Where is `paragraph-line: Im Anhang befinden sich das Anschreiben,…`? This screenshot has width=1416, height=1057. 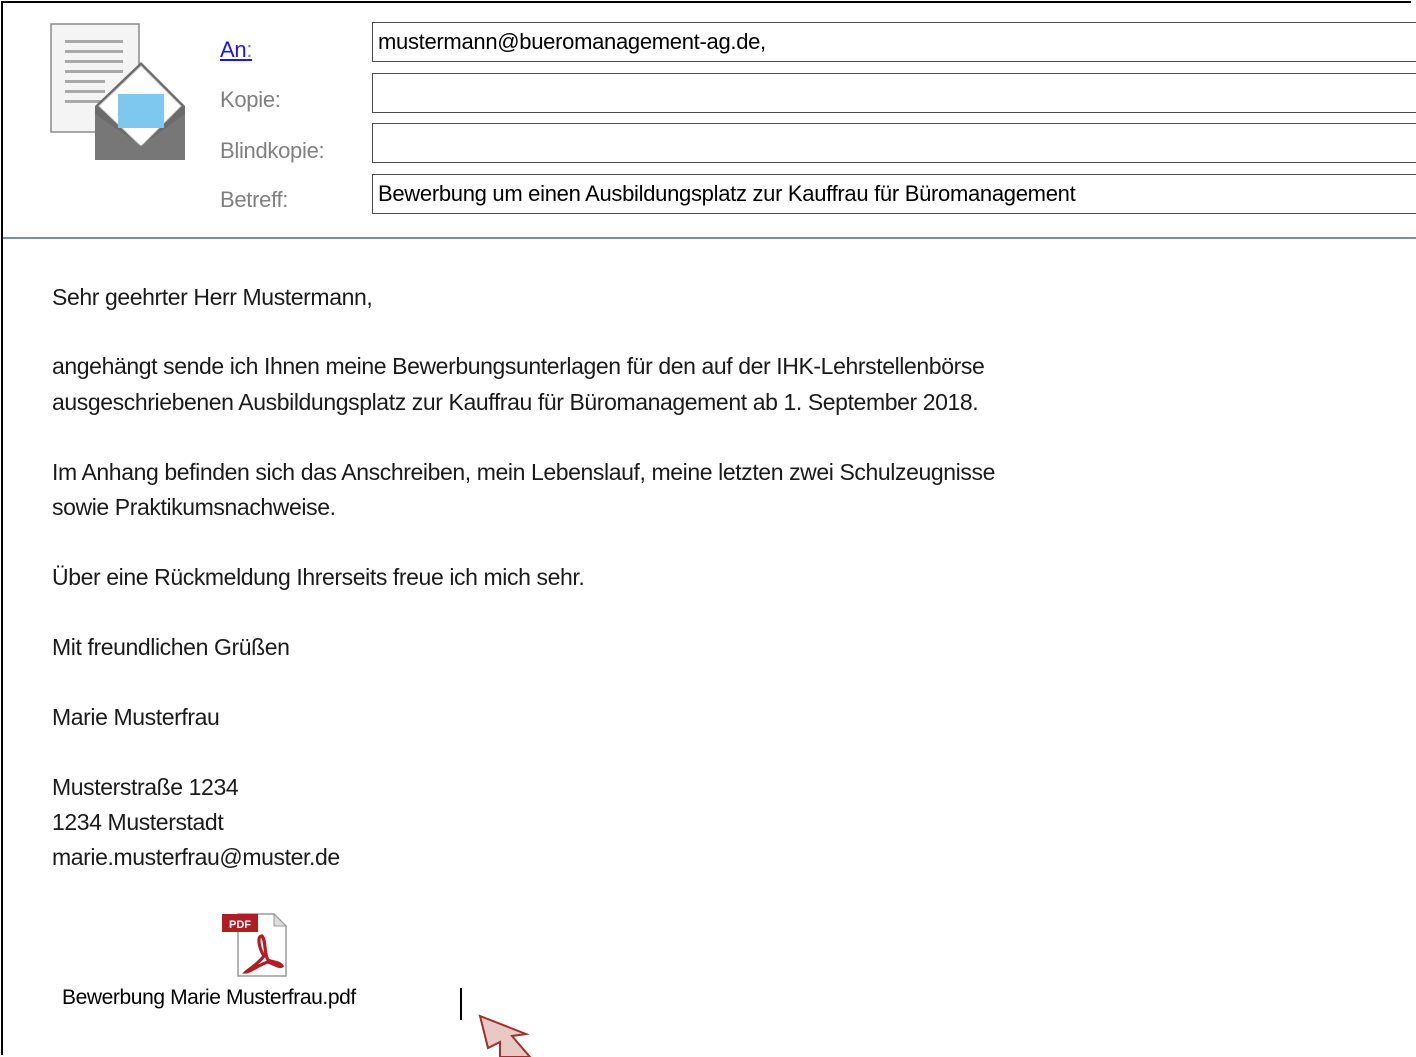
paragraph-line: Im Anhang befinden sich das Anschreiben,… is located at coordinates (523, 472).